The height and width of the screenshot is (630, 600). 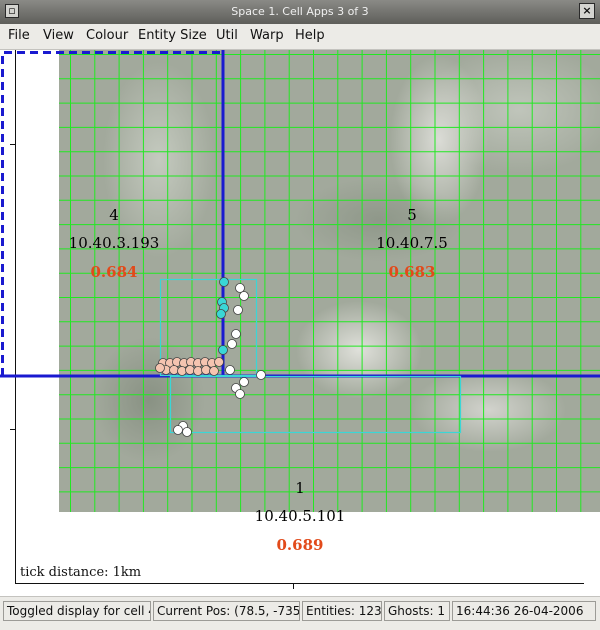 I want to click on window-title: Space 1. Cell Apps 3 of 3, so click(x=300, y=11).